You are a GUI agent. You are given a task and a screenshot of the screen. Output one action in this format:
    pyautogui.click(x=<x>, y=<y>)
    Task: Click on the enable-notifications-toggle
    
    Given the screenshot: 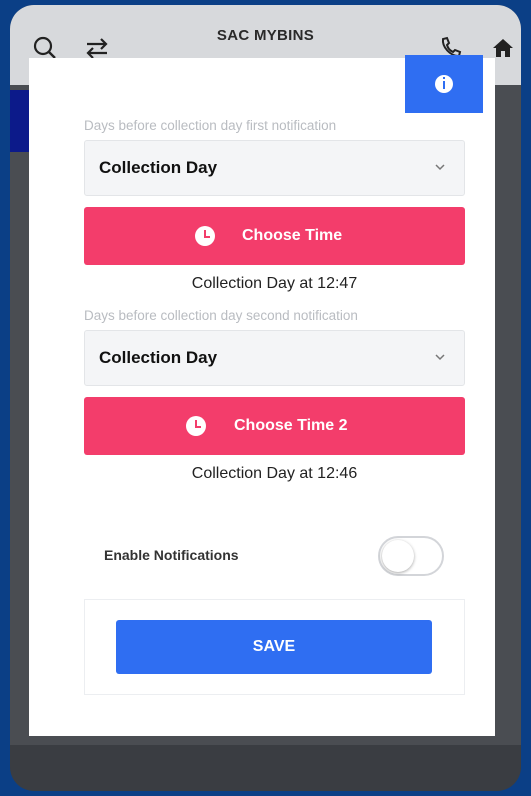 What is the action you would take?
    pyautogui.click(x=411, y=556)
    